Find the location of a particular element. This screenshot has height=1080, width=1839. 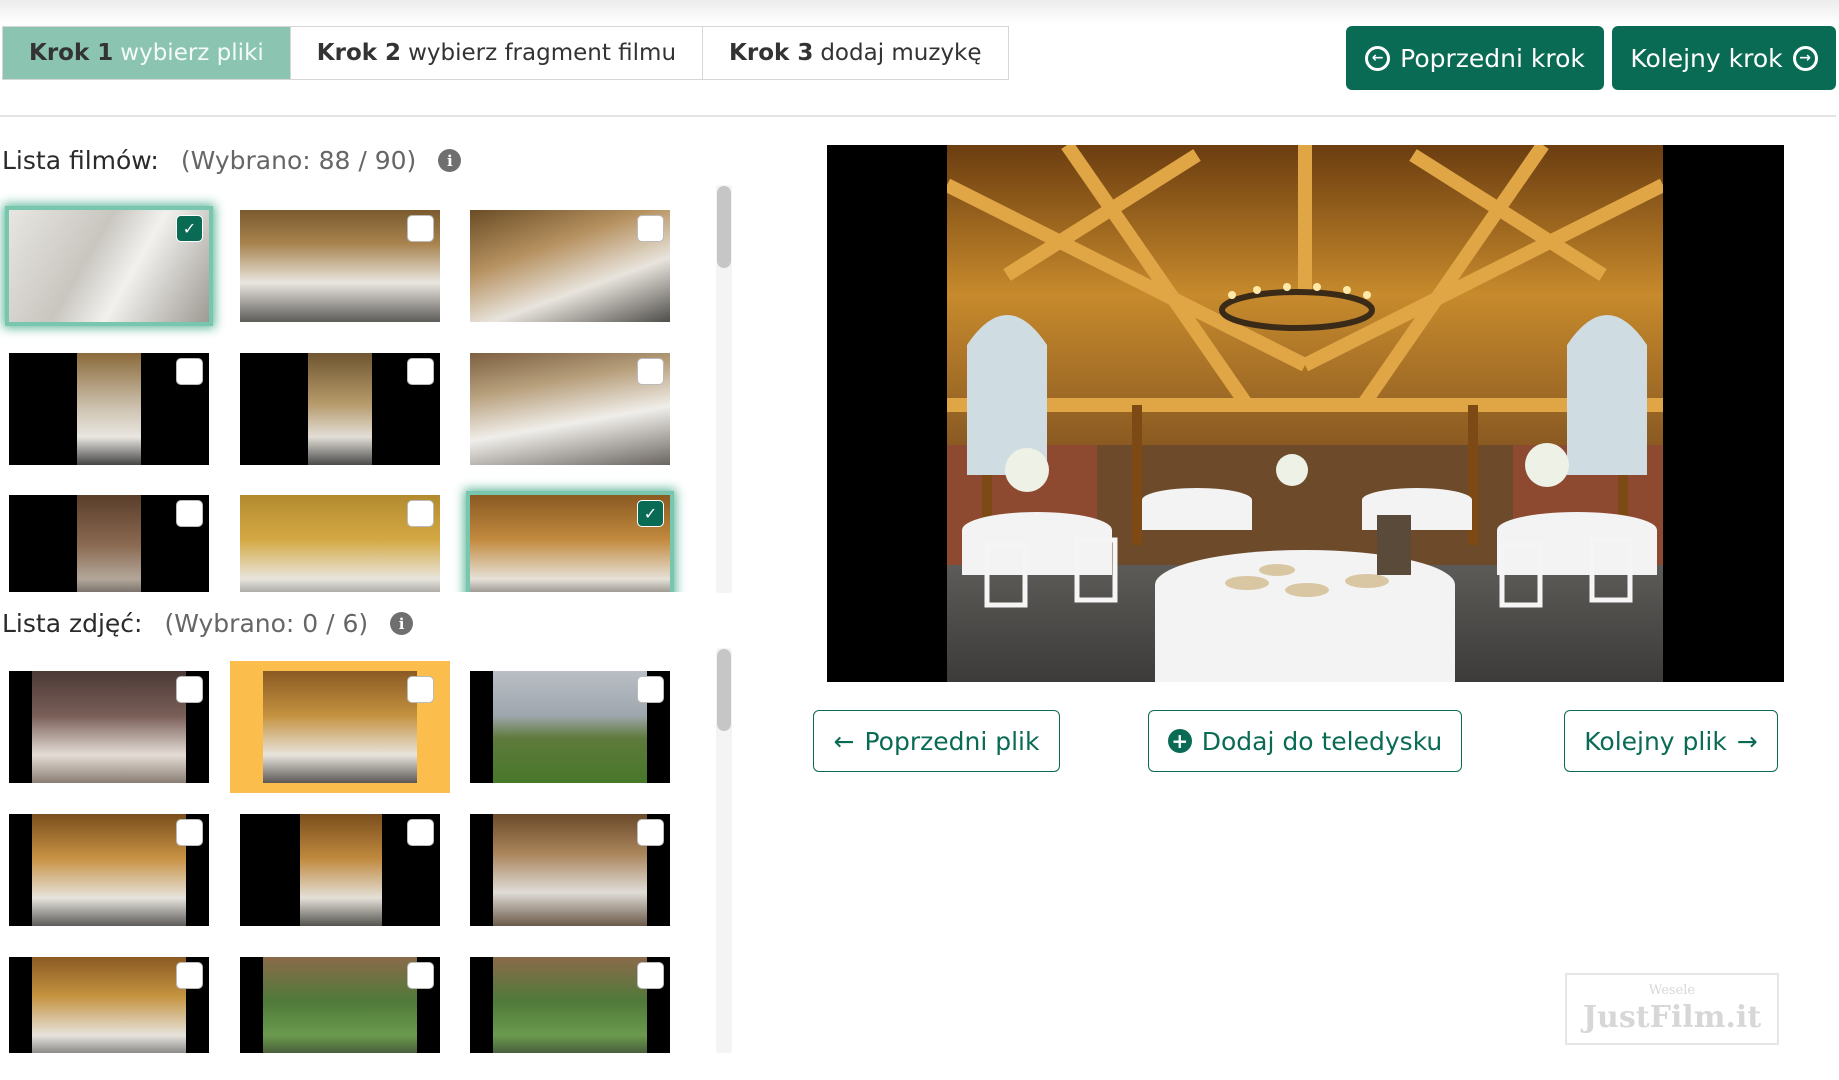

next-step-button: Kolejny krok → is located at coordinates (1724, 58).